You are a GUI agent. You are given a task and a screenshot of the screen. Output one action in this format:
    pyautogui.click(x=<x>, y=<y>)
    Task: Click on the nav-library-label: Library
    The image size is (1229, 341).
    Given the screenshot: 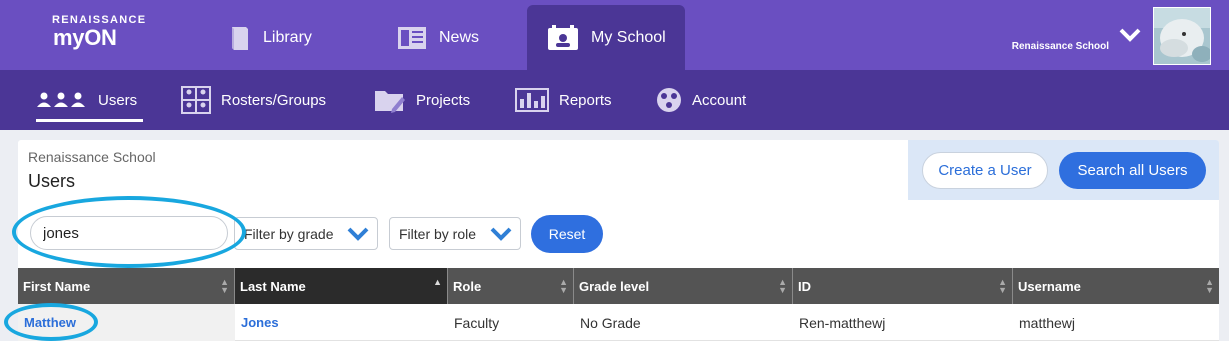 What is the action you would take?
    pyautogui.click(x=287, y=37)
    